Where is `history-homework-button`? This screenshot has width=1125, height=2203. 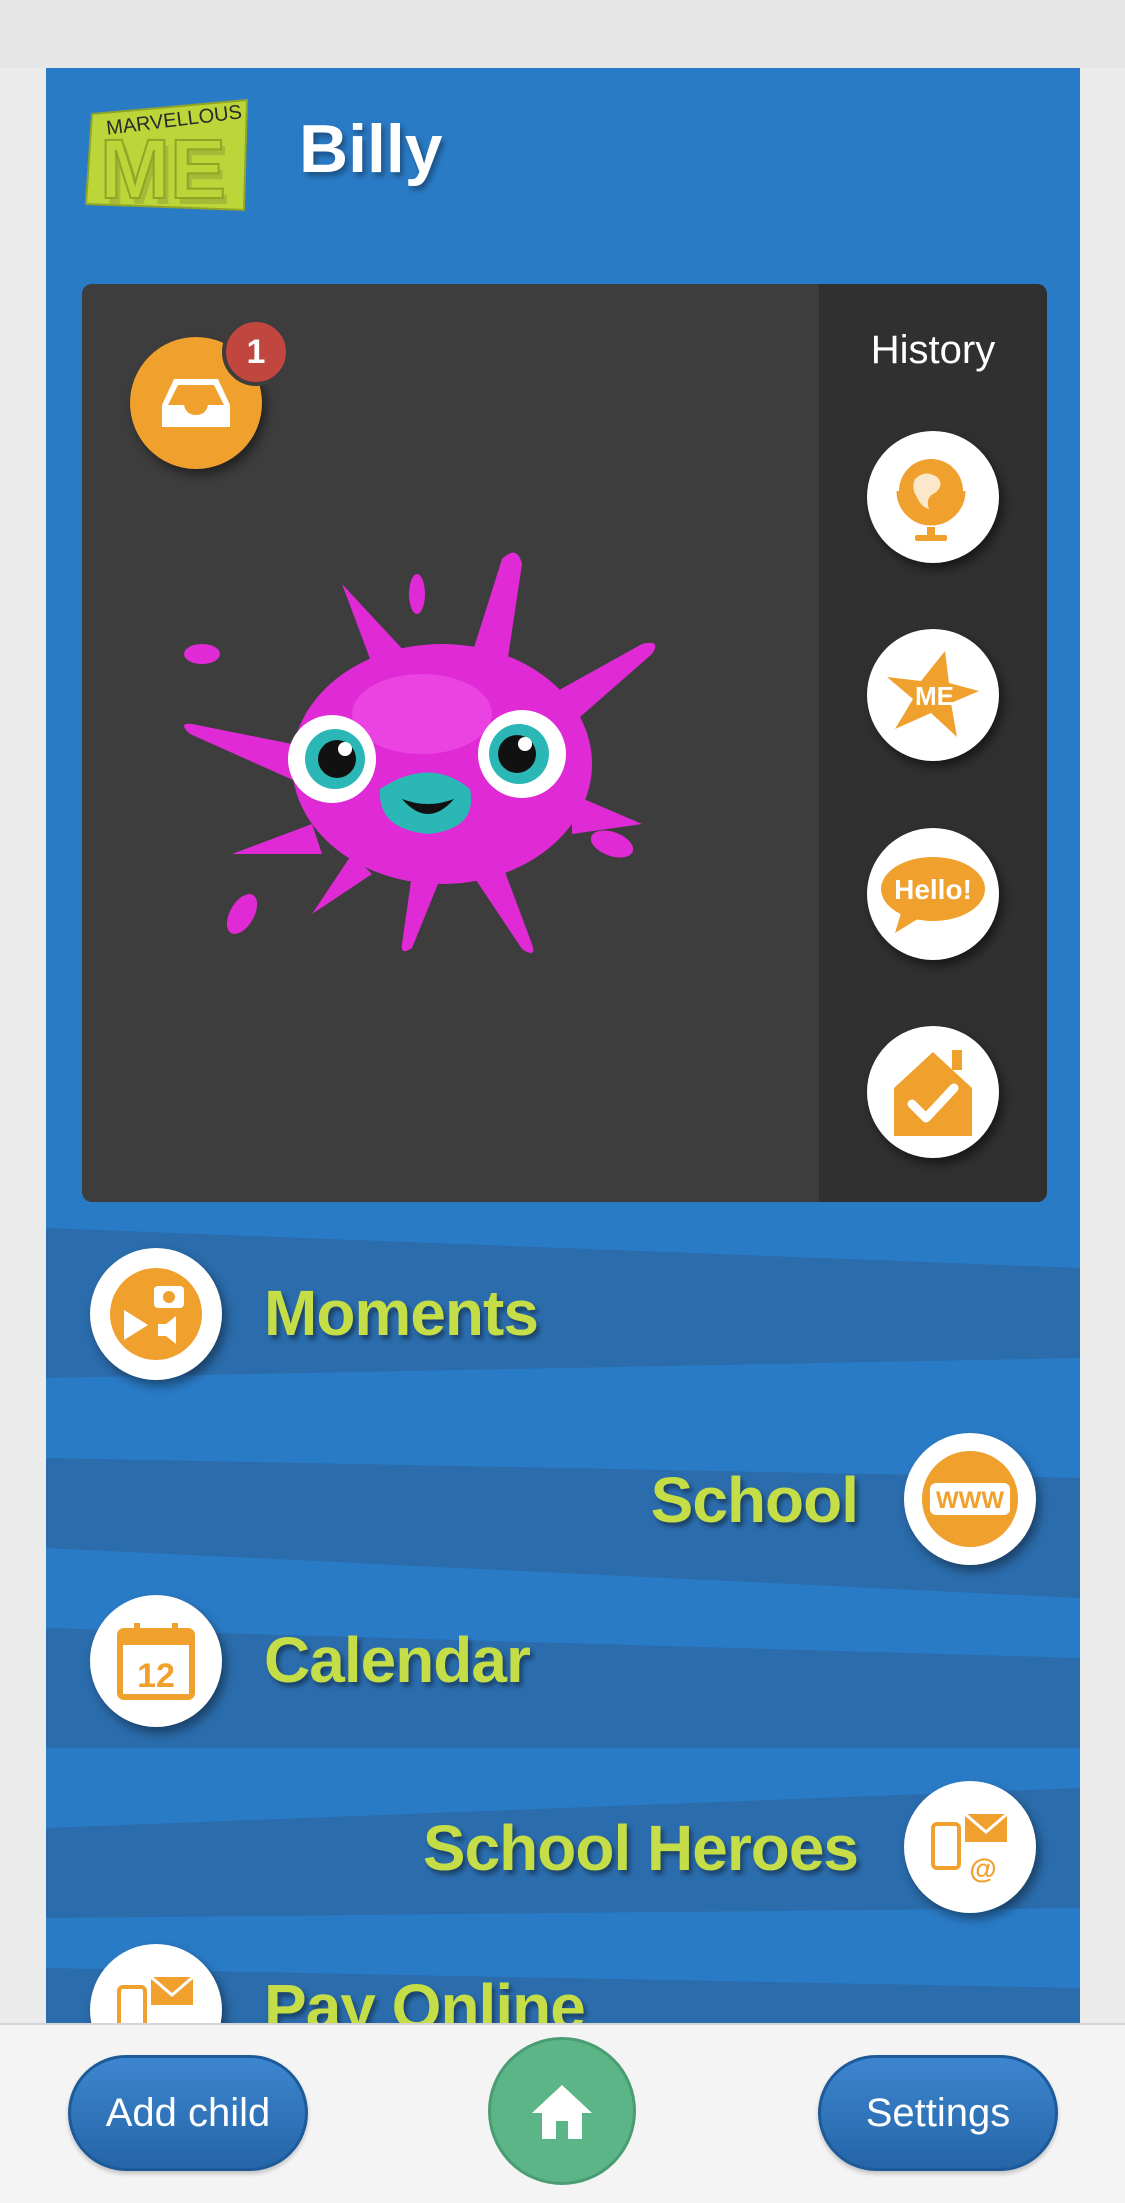 history-homework-button is located at coordinates (933, 1092).